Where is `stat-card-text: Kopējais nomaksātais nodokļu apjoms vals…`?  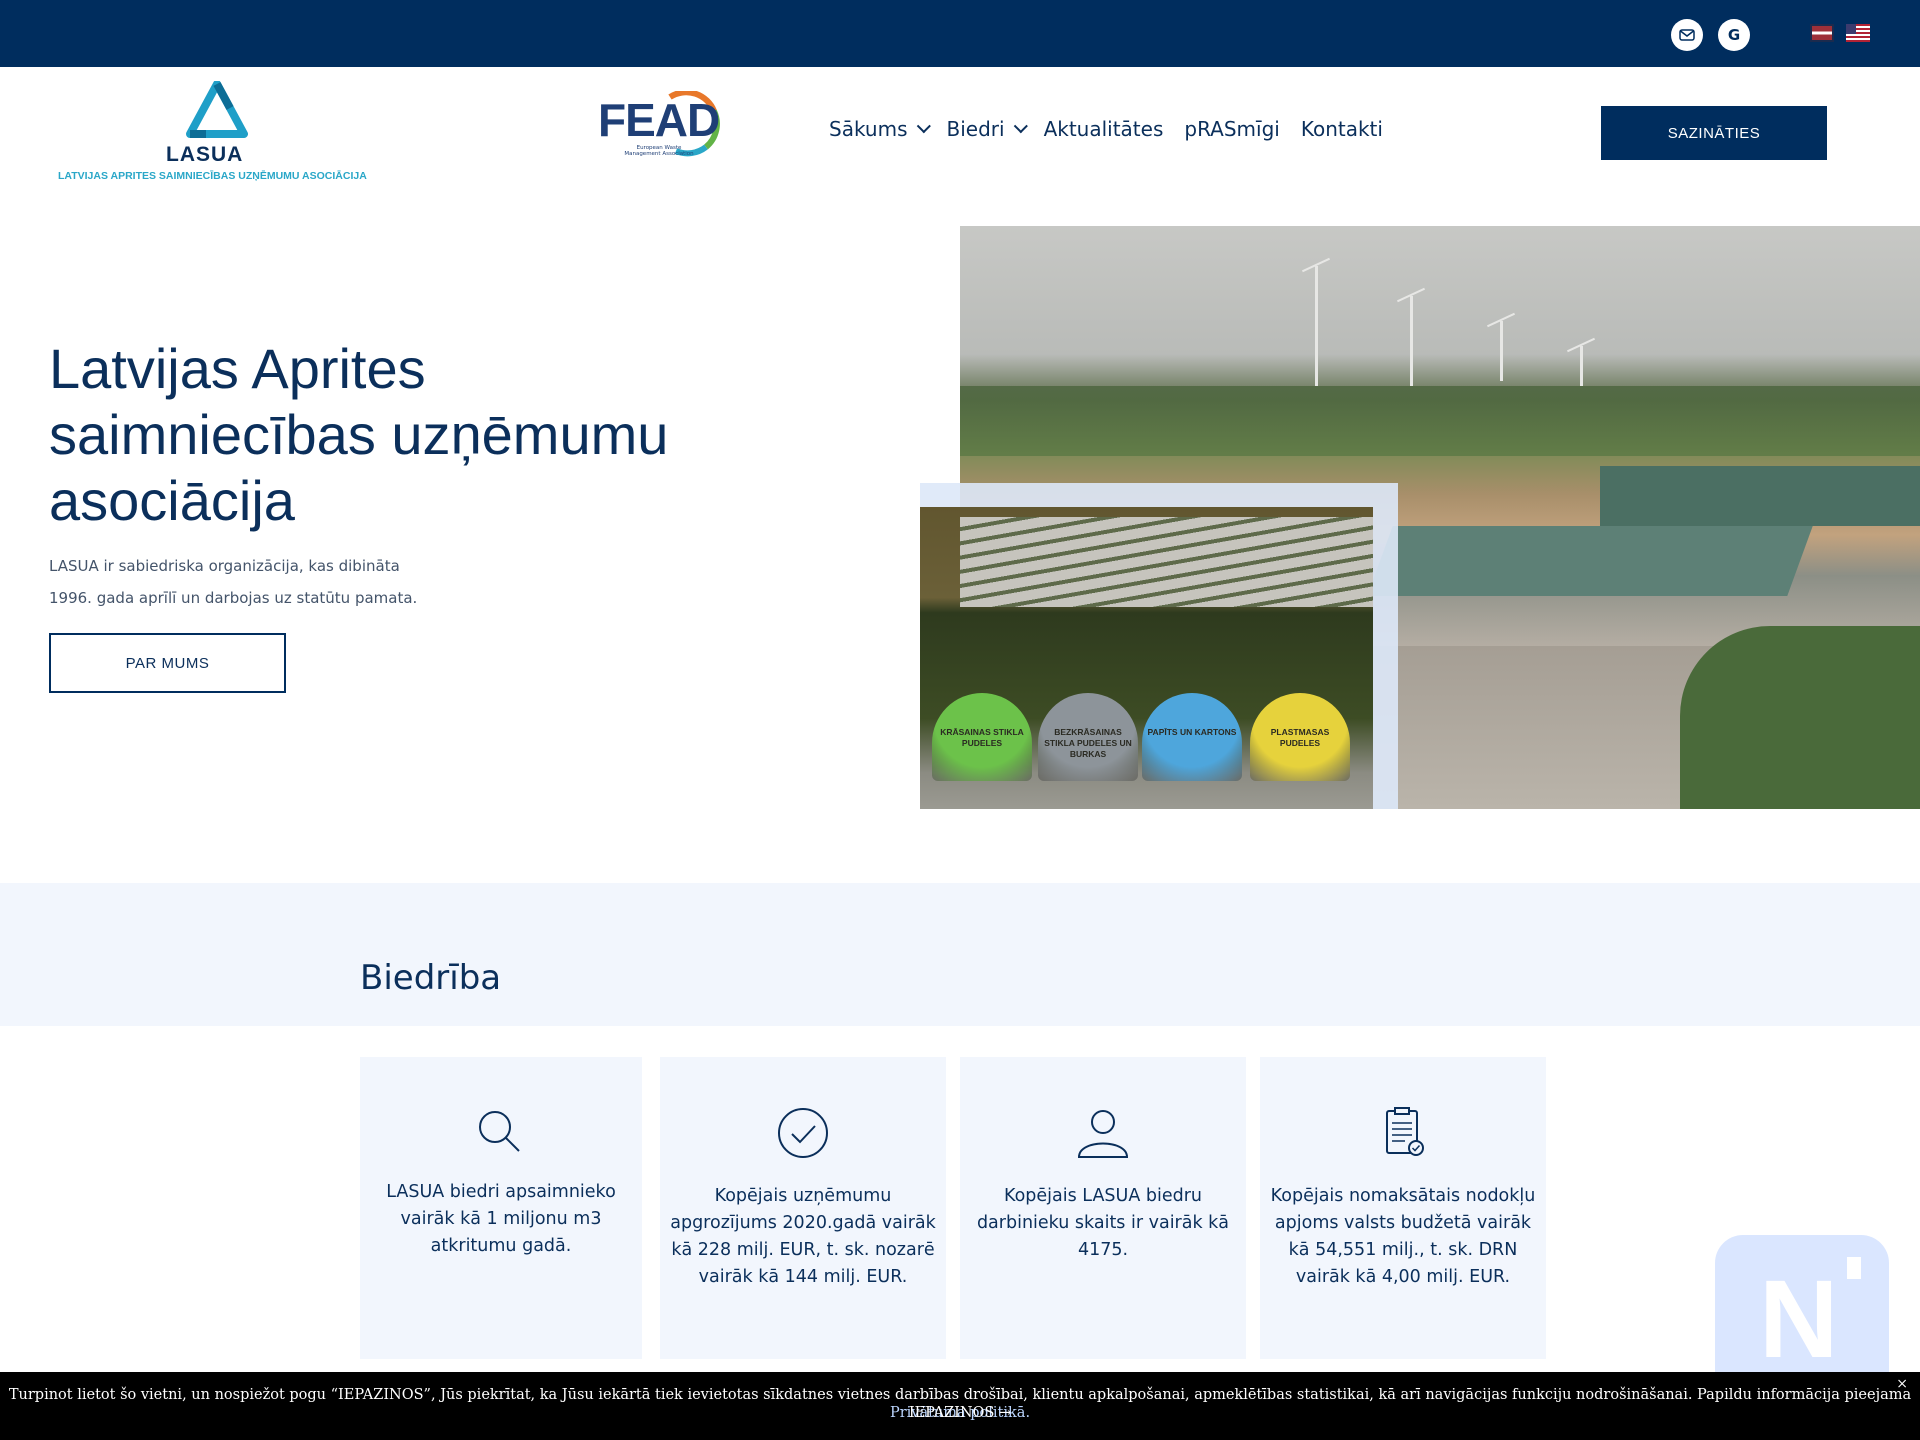
stat-card-text: Kopējais nomaksātais nodokļu apjoms vals… is located at coordinates (1403, 1236).